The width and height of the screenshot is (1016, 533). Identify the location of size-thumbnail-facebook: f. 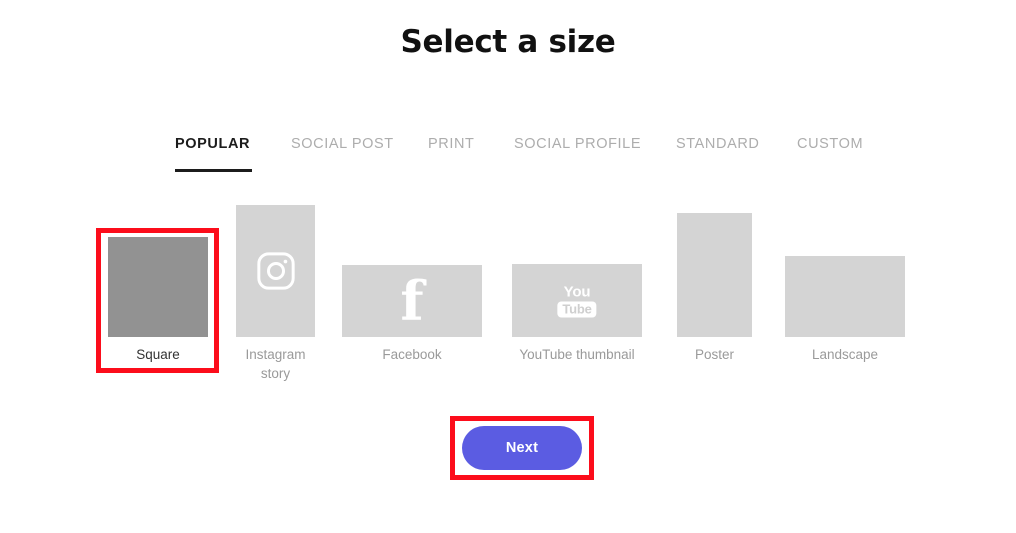
(412, 301).